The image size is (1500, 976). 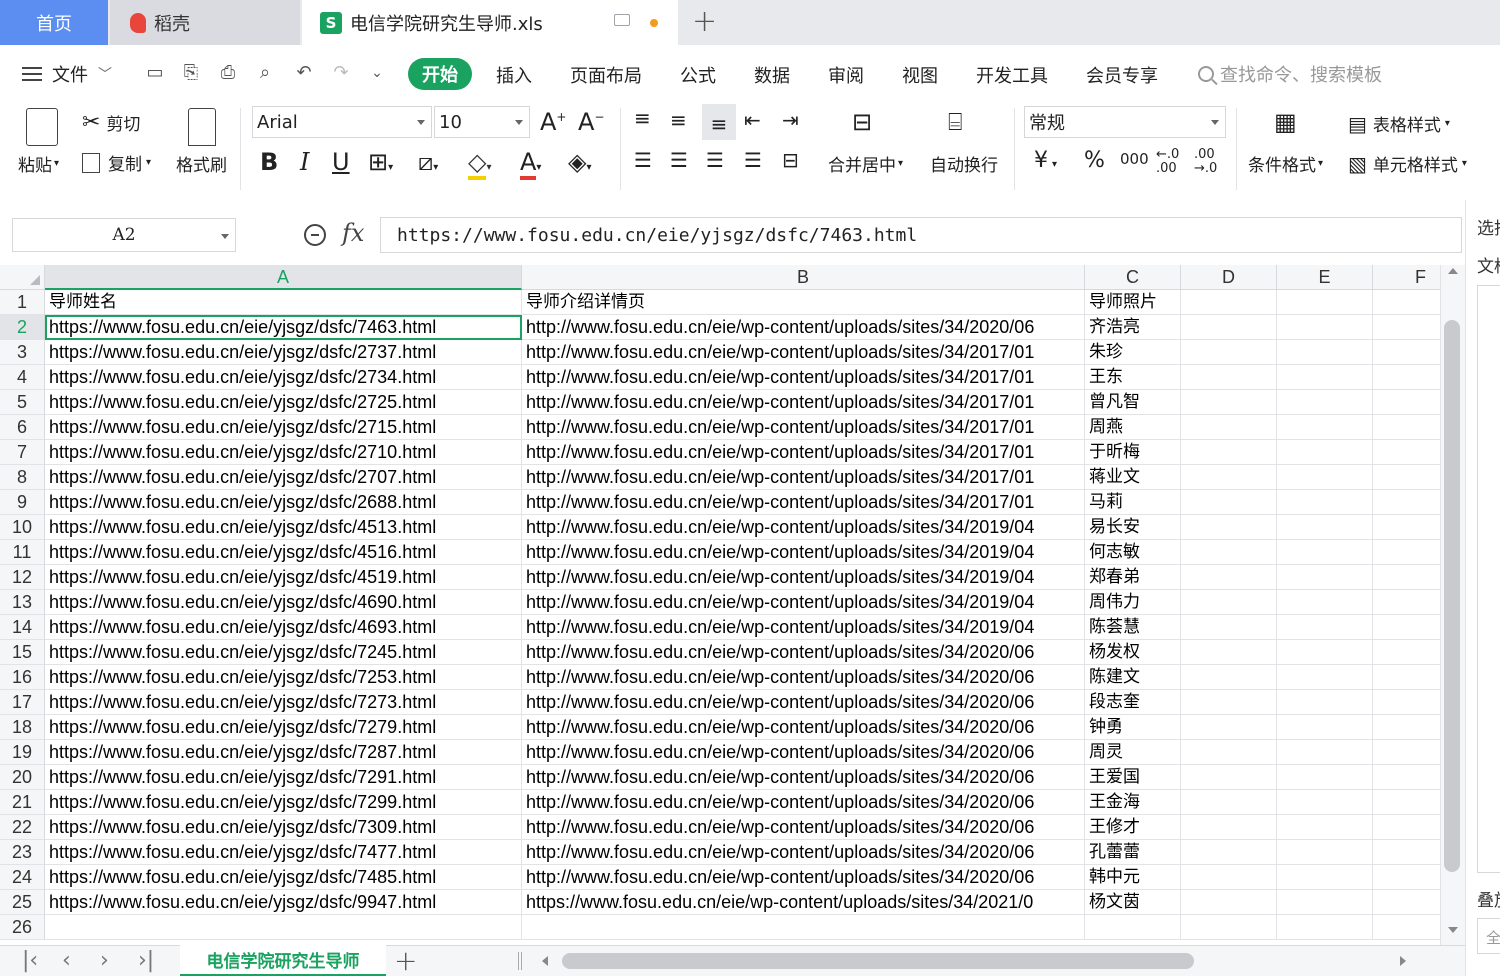 What do you see at coordinates (1205, 162) in the screenshot?
I see `decrease-decimal-icon: .00 →.0` at bounding box center [1205, 162].